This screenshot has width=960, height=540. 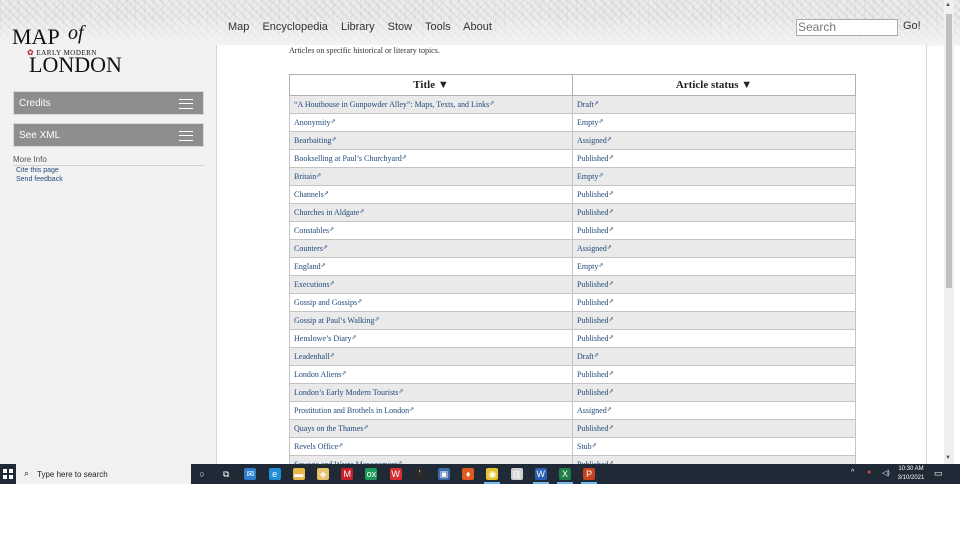 What do you see at coordinates (938, 473) in the screenshot?
I see `notifications-icon: ▭` at bounding box center [938, 473].